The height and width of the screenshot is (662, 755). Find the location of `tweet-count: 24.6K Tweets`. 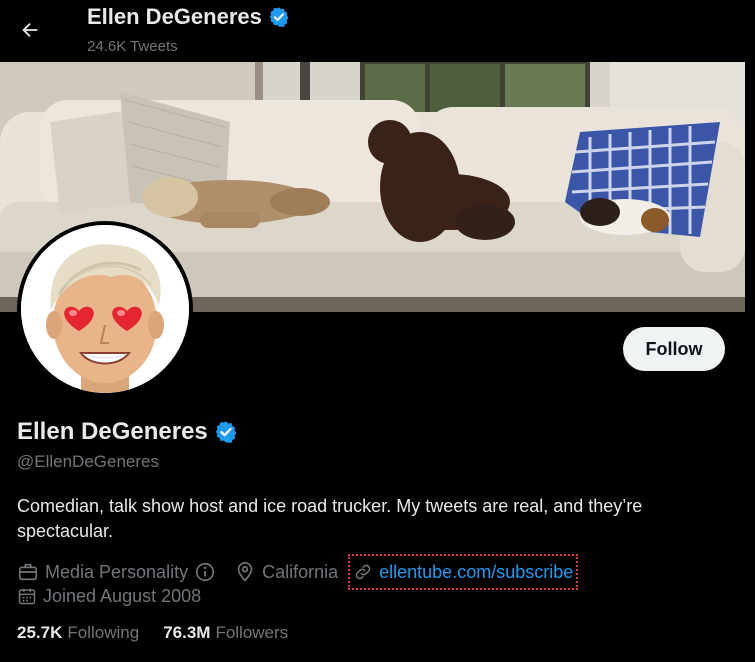

tweet-count: 24.6K Tweets is located at coordinates (132, 46).